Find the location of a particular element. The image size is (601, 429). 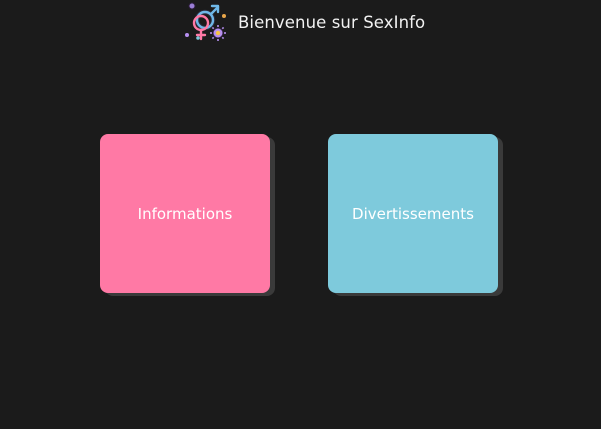

informations-card-button: Informations is located at coordinates (185, 213).